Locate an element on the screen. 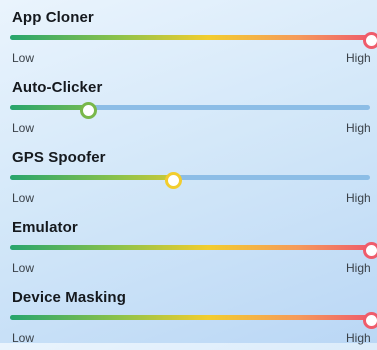  device-masking-slider is located at coordinates (193, 320).